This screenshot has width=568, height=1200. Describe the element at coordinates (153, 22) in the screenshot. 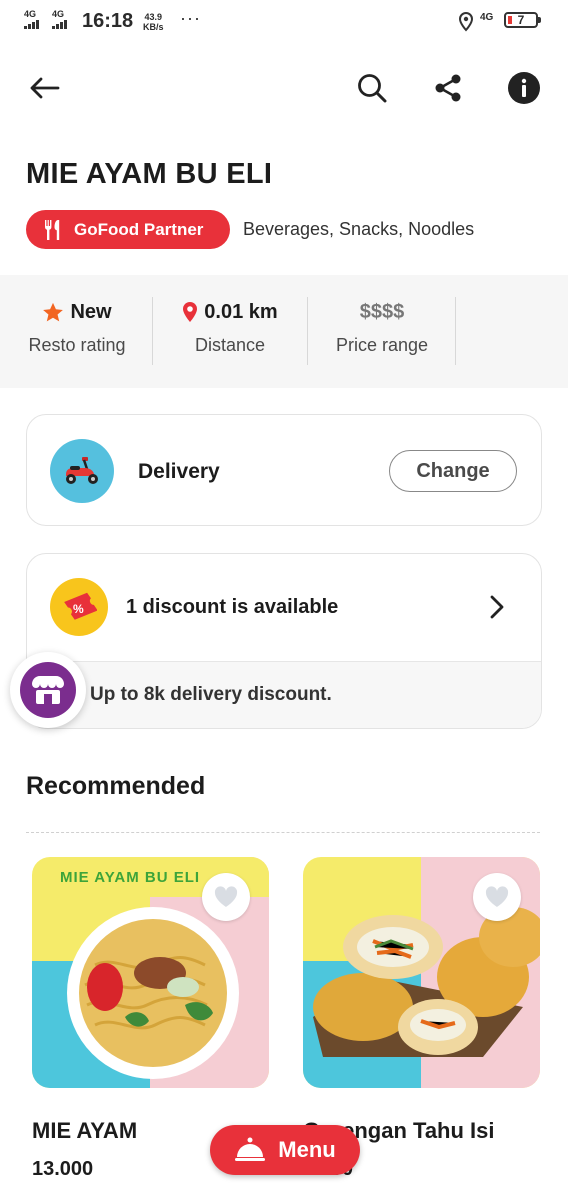

I see `network-speed: 43.9 KB/s` at that location.